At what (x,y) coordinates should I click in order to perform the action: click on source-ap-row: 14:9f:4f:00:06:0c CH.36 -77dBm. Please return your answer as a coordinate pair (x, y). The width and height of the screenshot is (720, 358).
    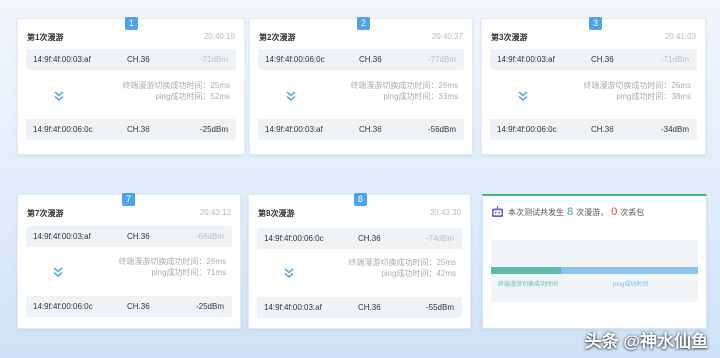
    Looking at the image, I should click on (361, 59).